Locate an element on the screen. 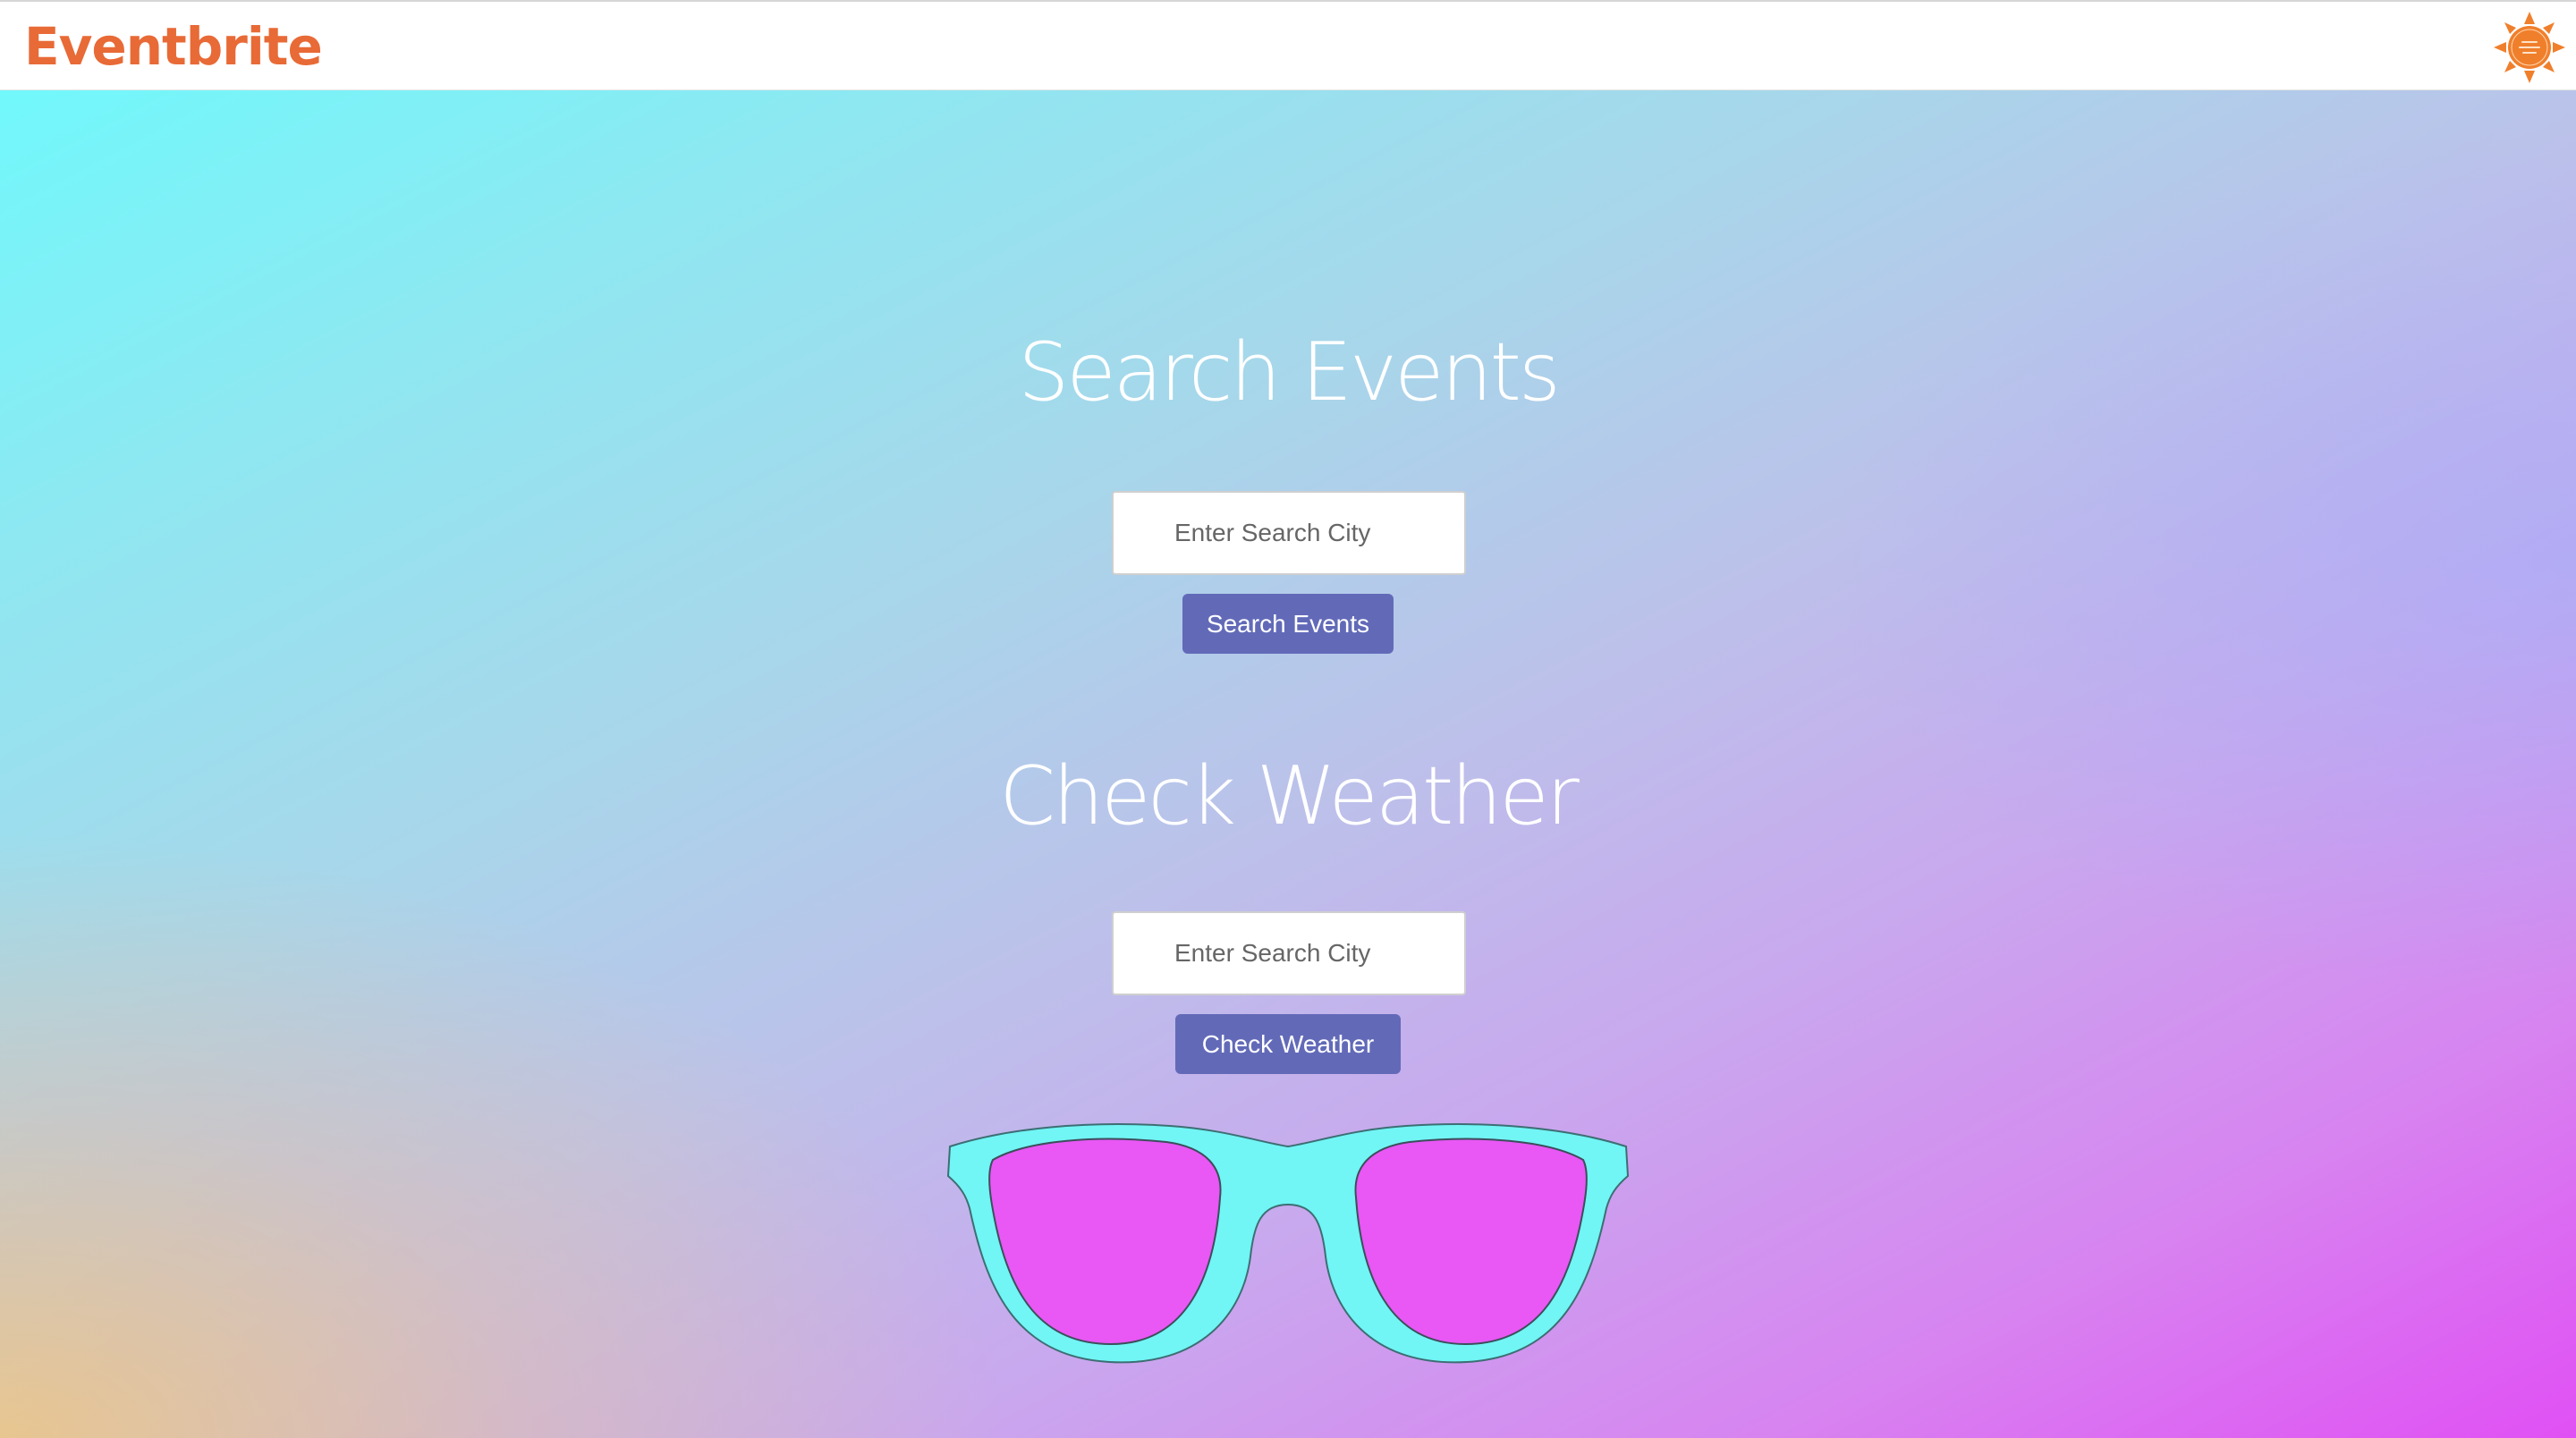 Image resolution: width=2576 pixels, height=1438 pixels. weather-city-input is located at coordinates (1289, 953).